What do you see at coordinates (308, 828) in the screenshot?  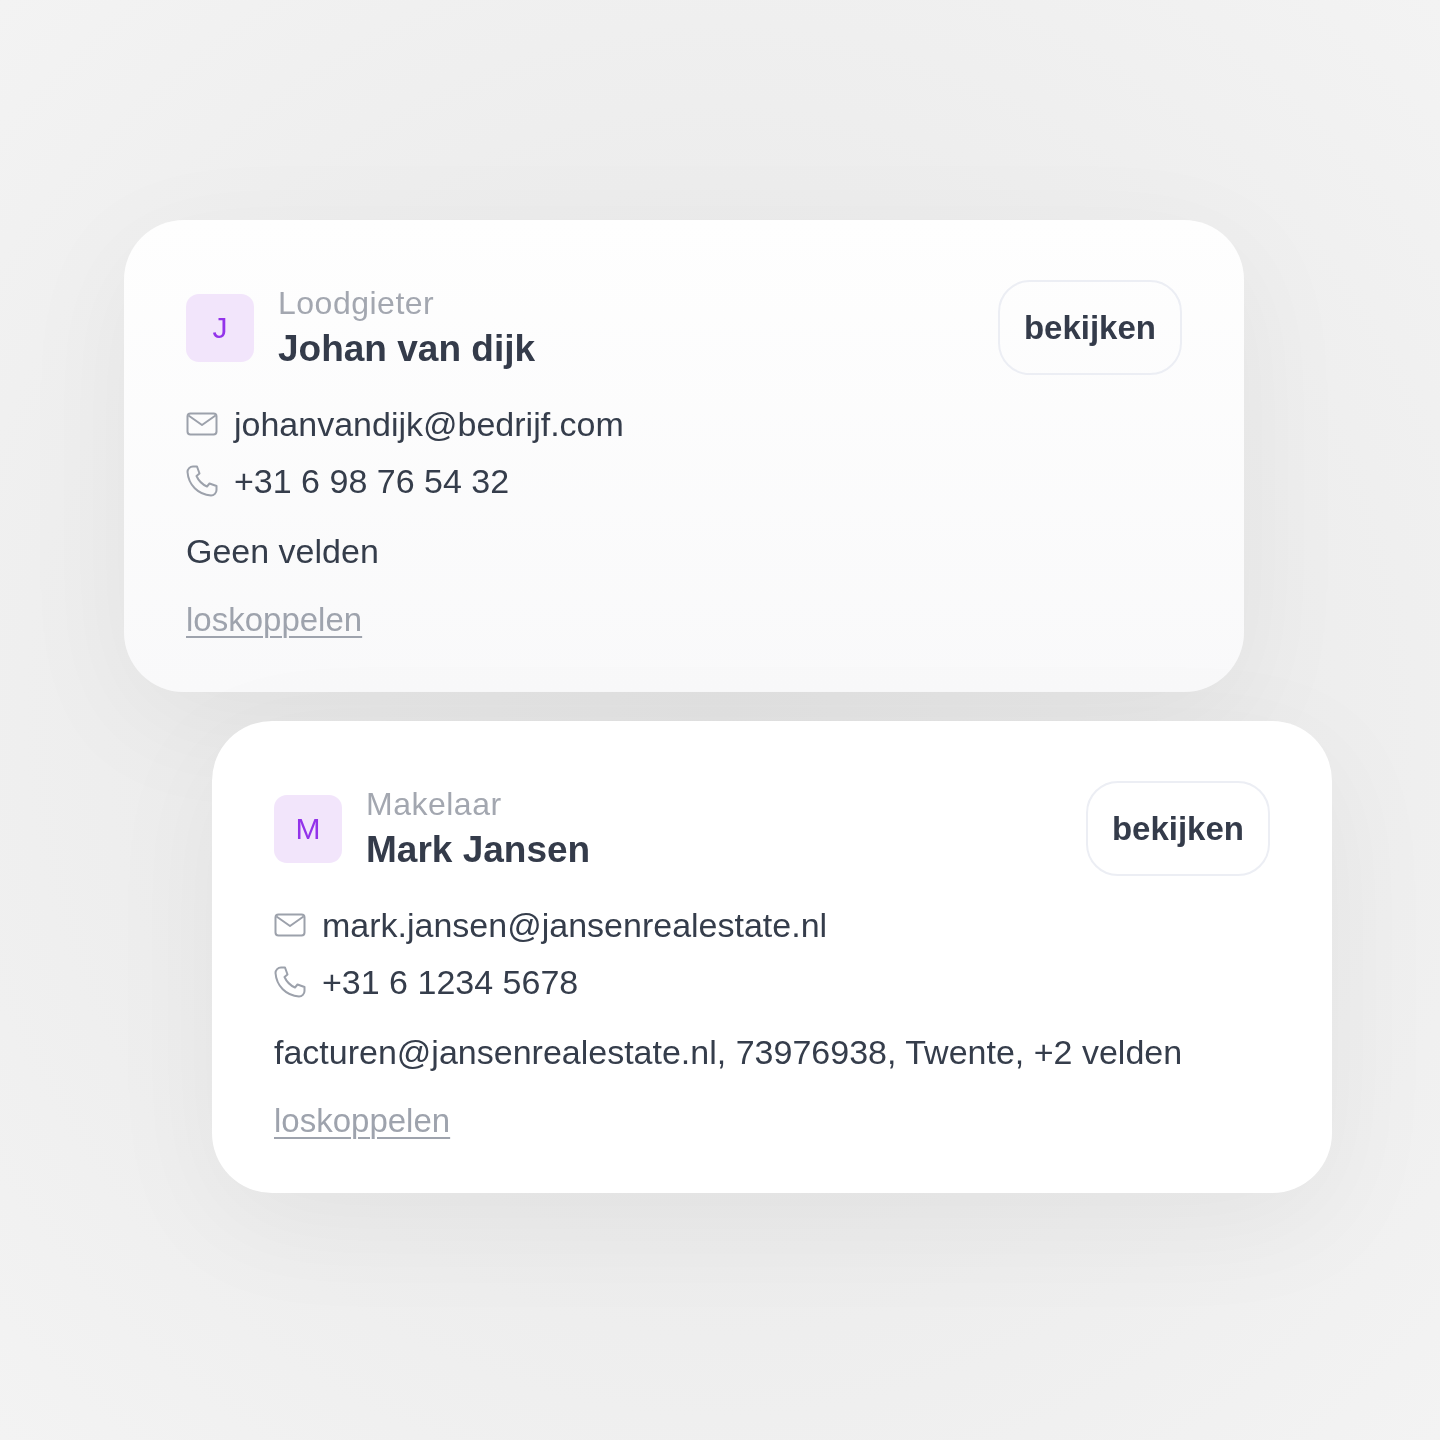 I see `avatar-initial: M` at bounding box center [308, 828].